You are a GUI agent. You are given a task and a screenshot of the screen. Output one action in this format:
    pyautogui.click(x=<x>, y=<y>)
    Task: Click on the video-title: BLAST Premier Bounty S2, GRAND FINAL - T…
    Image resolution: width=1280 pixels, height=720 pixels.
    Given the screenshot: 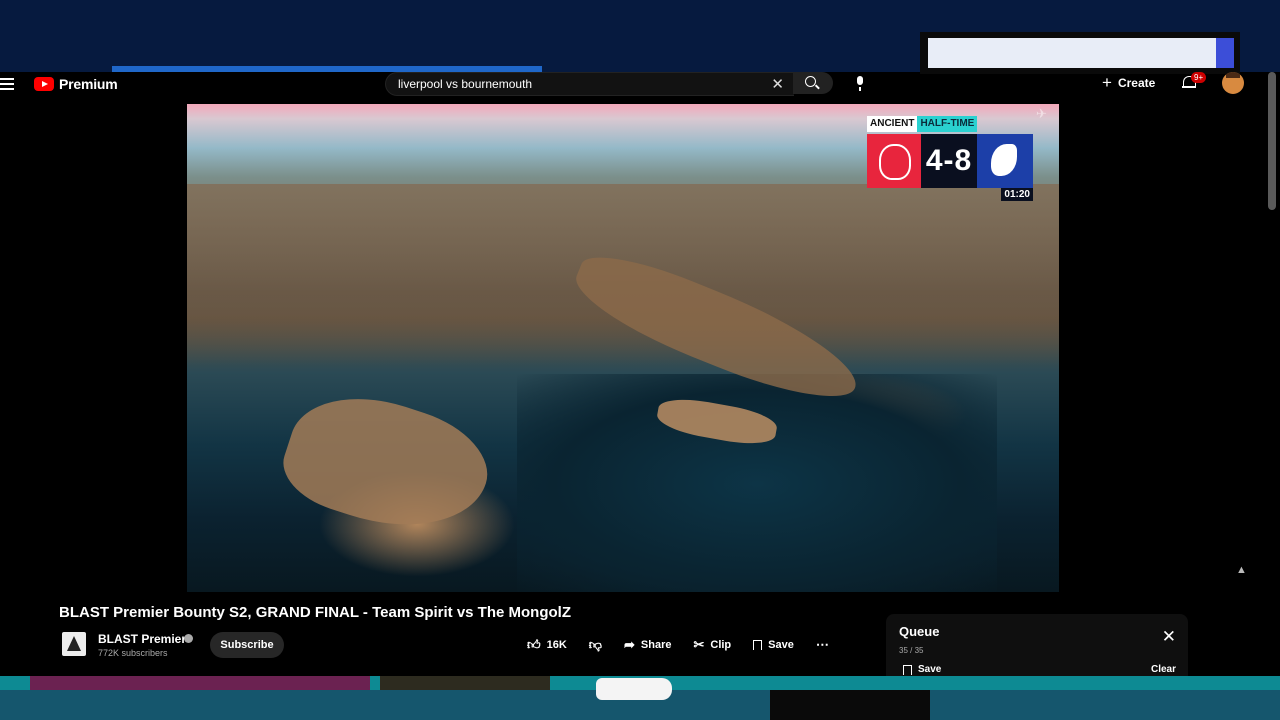 What is the action you would take?
    pyautogui.click(x=315, y=612)
    